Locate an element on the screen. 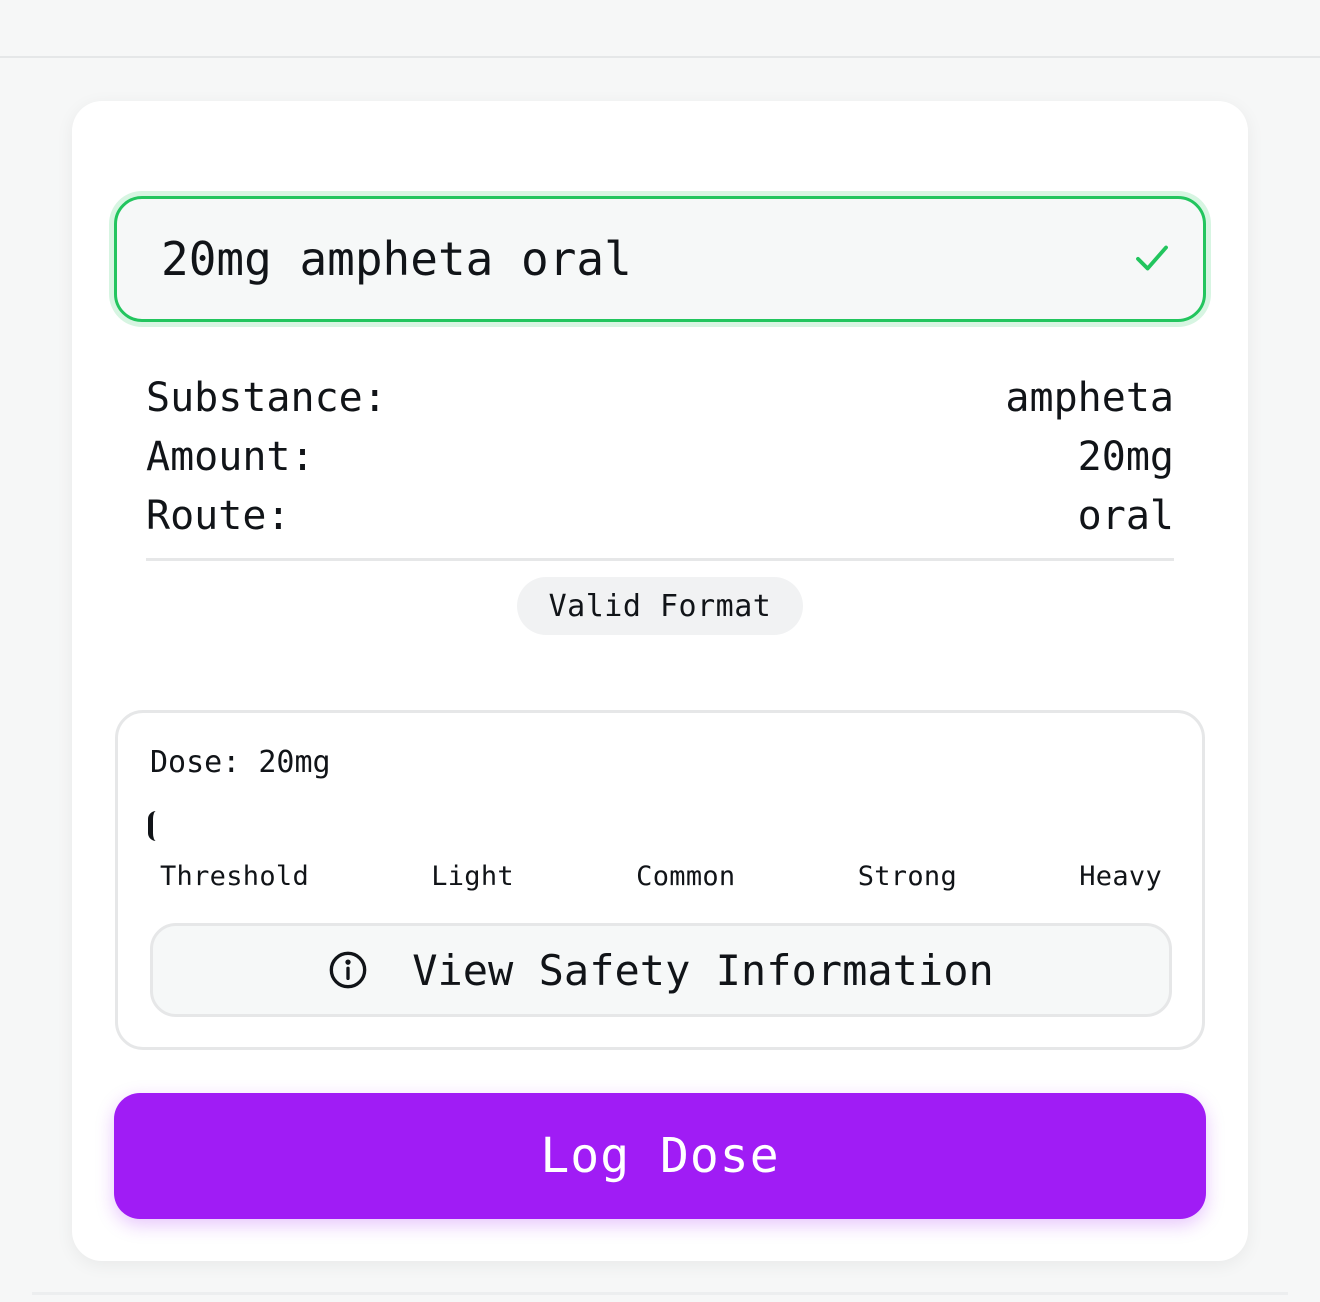  dose-title: Dose: 20mg is located at coordinates (240, 762).